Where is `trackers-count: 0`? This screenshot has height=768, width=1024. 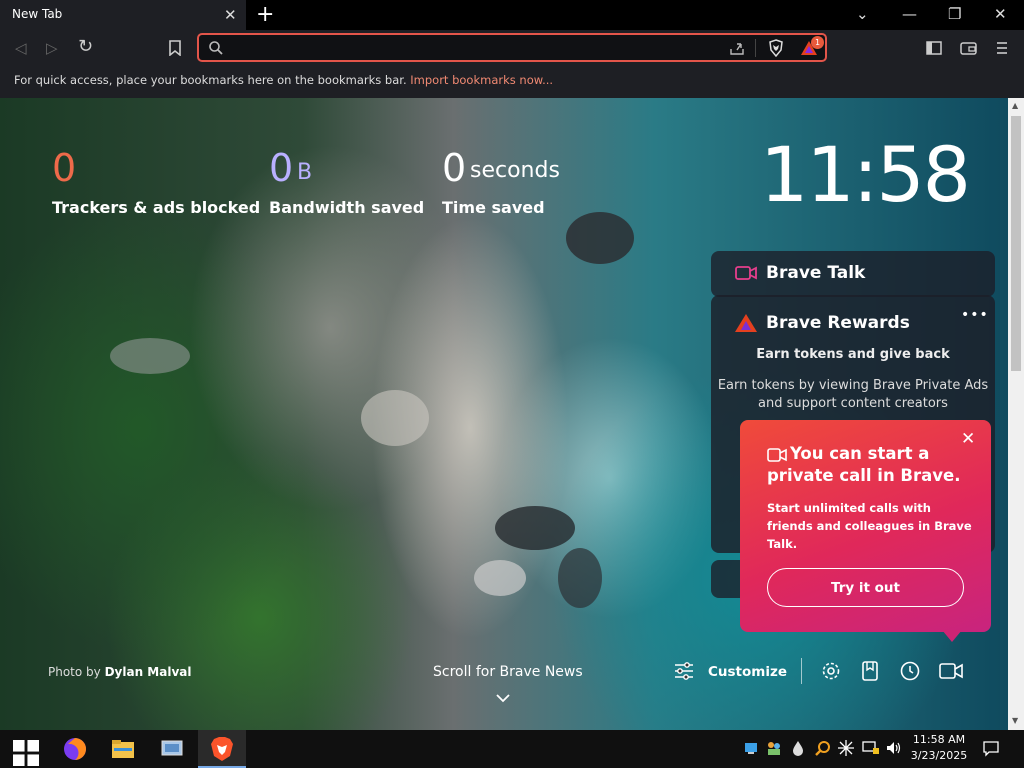 trackers-count: 0 is located at coordinates (64, 168).